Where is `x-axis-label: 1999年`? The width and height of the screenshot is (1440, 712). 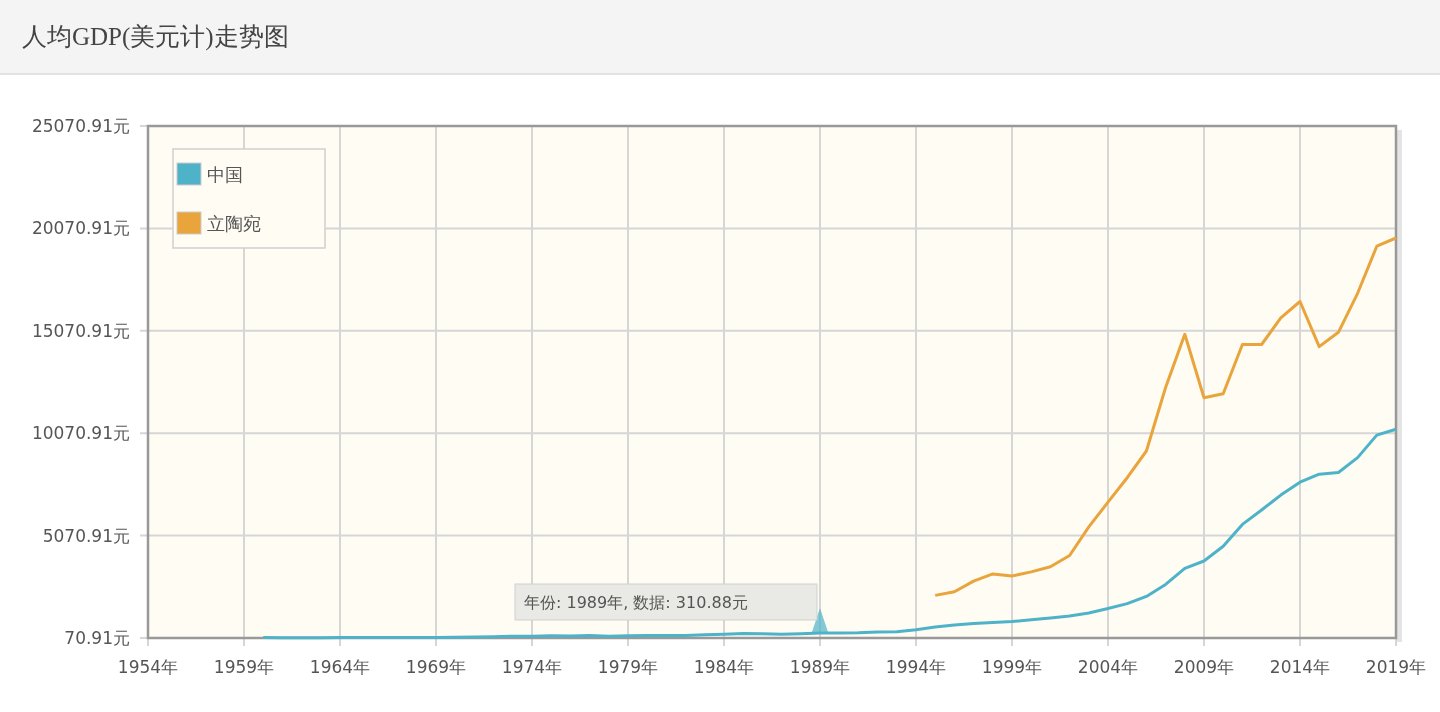 x-axis-label: 1999年 is located at coordinates (1012, 667).